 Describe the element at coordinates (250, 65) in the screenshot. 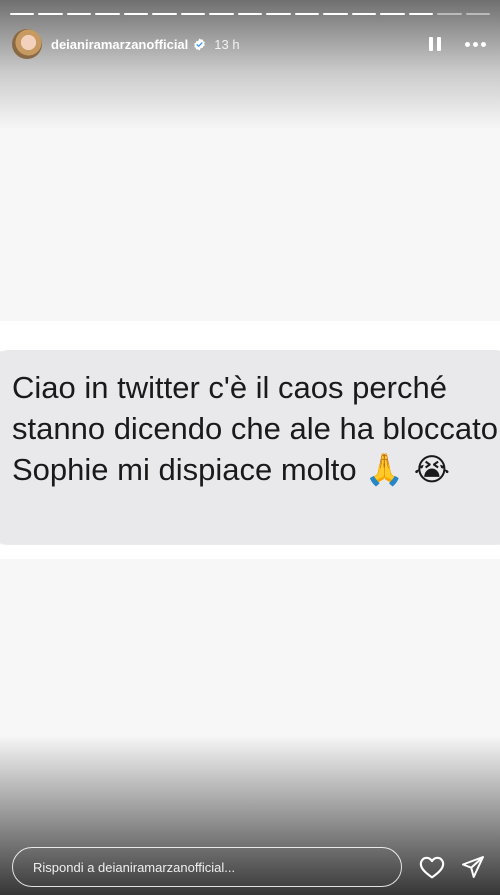

I see `top-shade` at that location.